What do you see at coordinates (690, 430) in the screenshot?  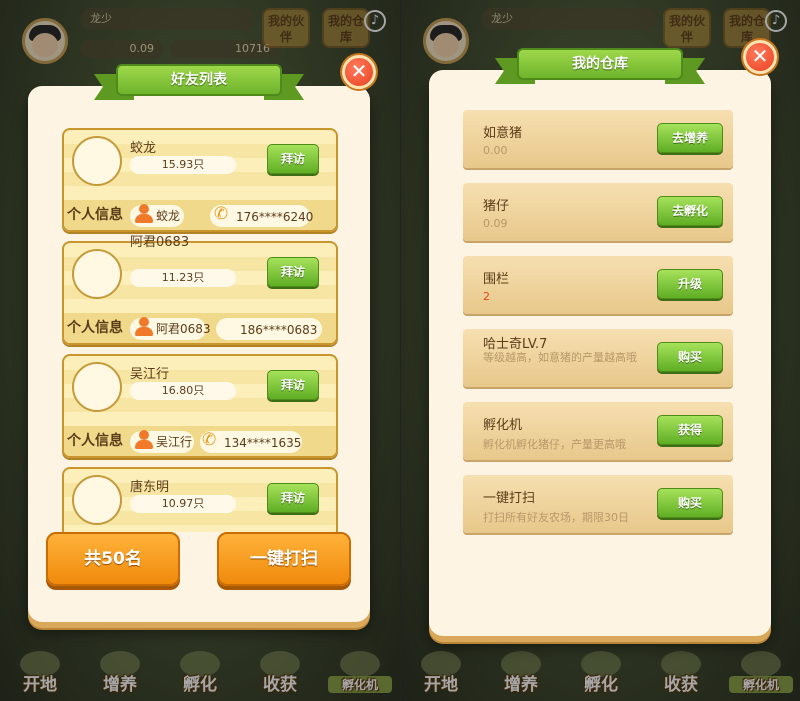 I see `obtain-button: 获得` at bounding box center [690, 430].